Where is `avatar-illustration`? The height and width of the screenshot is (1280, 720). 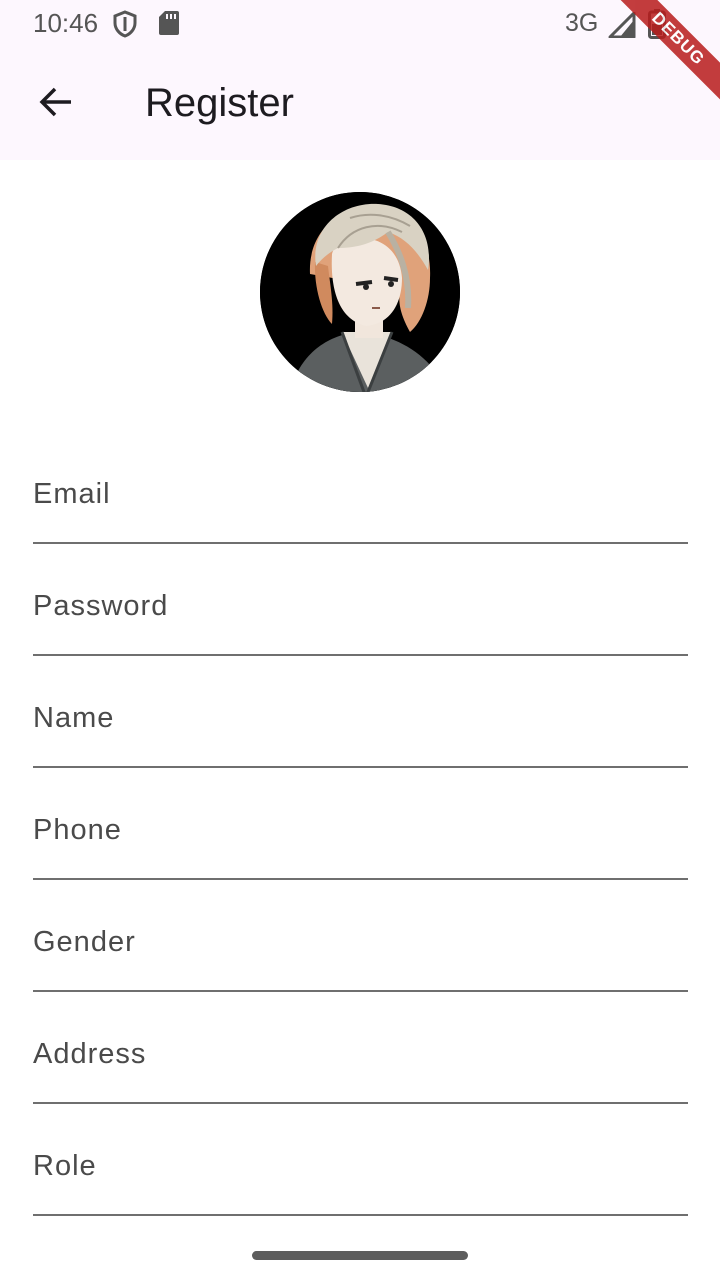 avatar-illustration is located at coordinates (360, 292).